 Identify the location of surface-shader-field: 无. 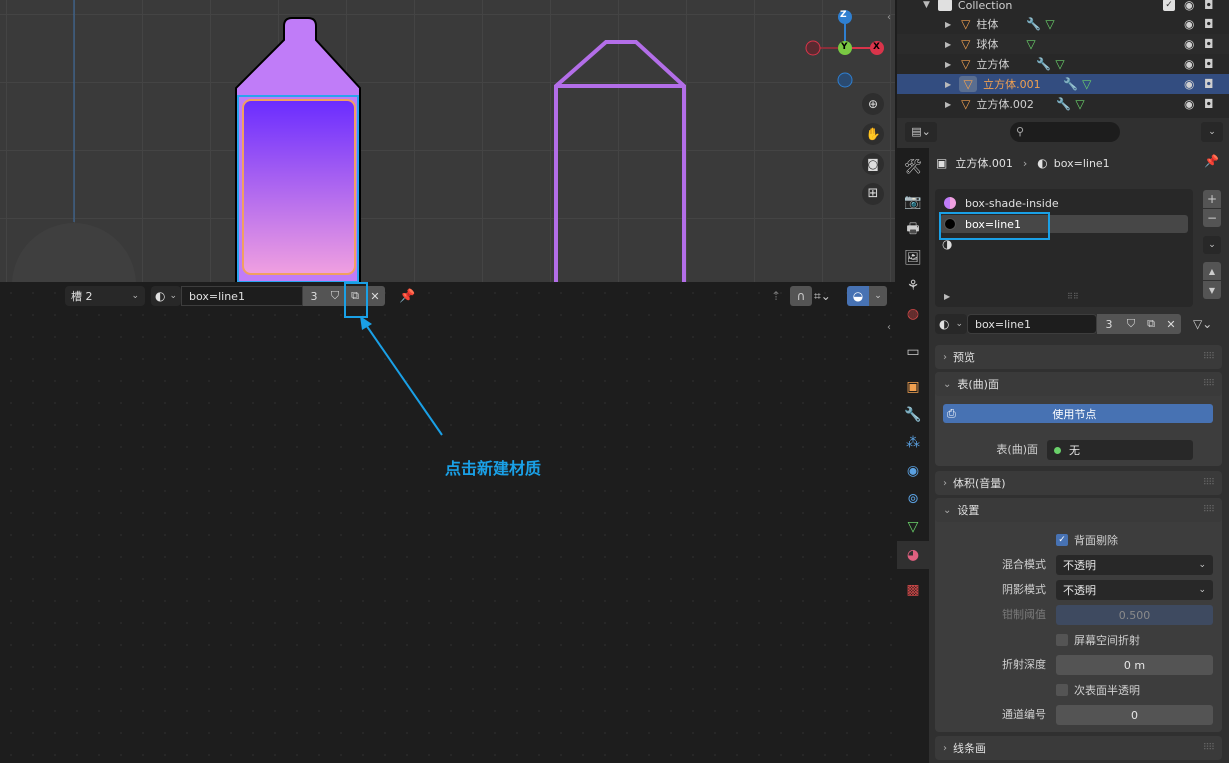
(1120, 450).